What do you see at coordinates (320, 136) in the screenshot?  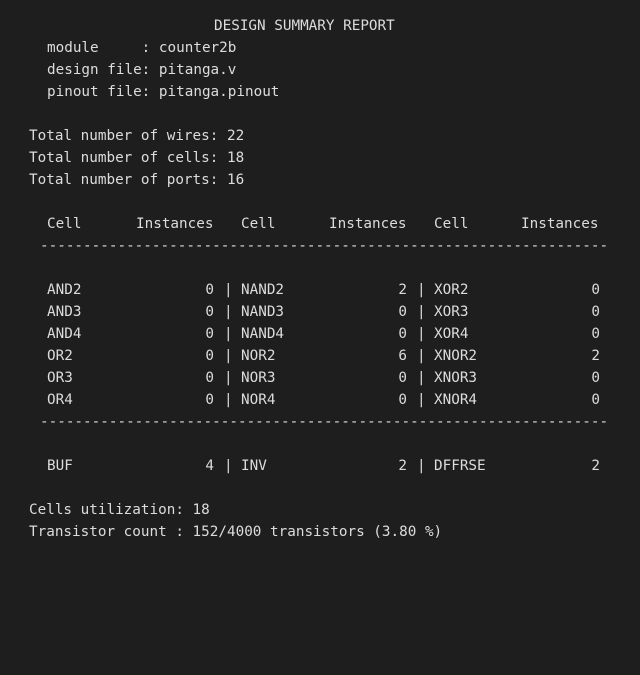 I see `wires-line: Total number of wires: 22` at bounding box center [320, 136].